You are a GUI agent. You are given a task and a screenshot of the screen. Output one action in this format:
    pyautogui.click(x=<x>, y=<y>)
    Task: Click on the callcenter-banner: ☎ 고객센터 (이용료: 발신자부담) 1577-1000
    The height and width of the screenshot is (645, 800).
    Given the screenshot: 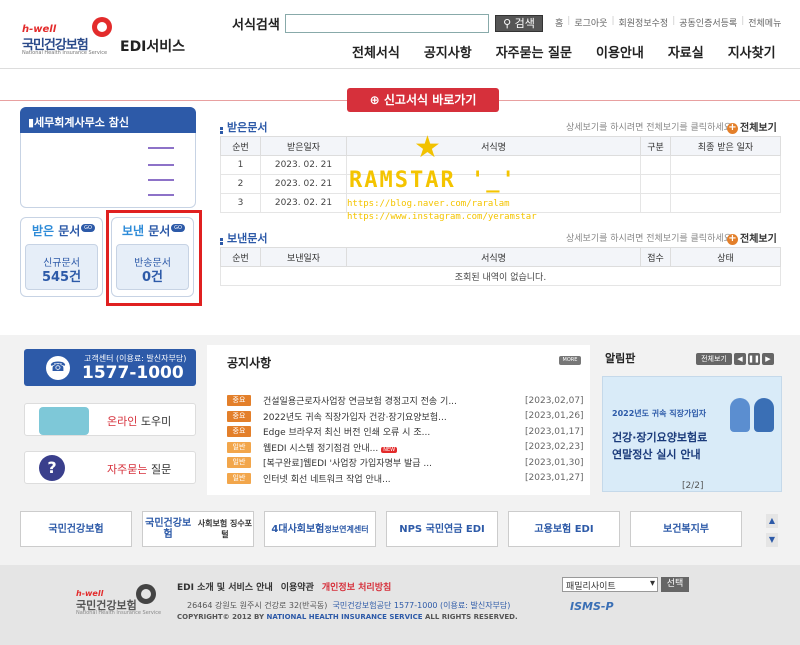 What is the action you would take?
    pyautogui.click(x=110, y=367)
    